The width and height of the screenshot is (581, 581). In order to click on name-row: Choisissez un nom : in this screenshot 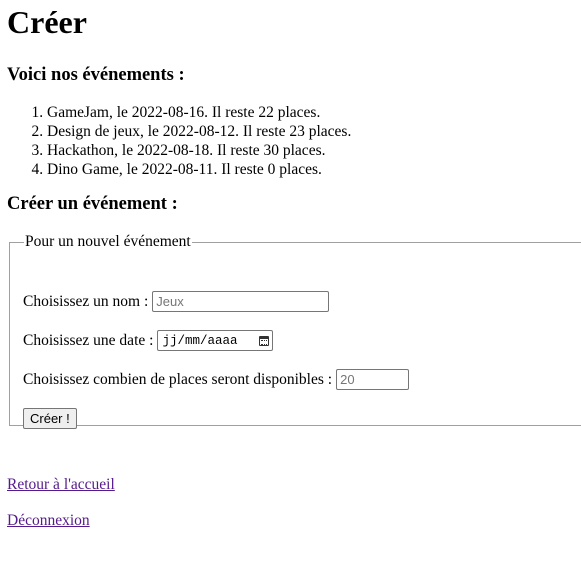, I will do `click(176, 301)`.